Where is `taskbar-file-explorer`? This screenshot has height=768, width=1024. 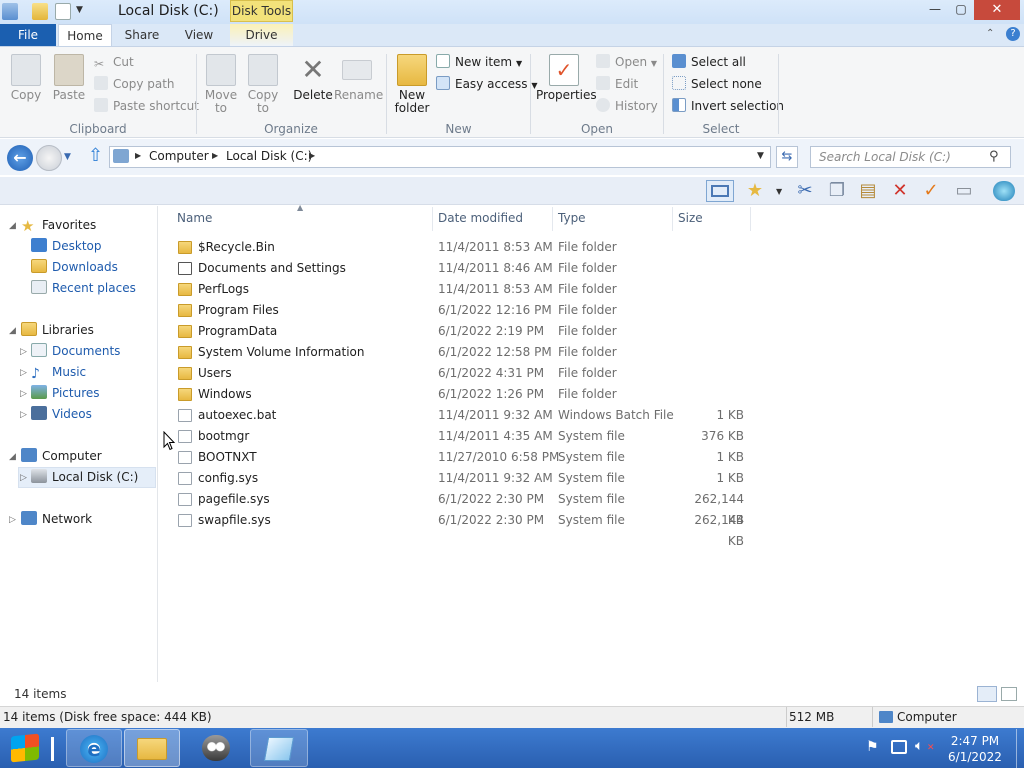 taskbar-file-explorer is located at coordinates (152, 748).